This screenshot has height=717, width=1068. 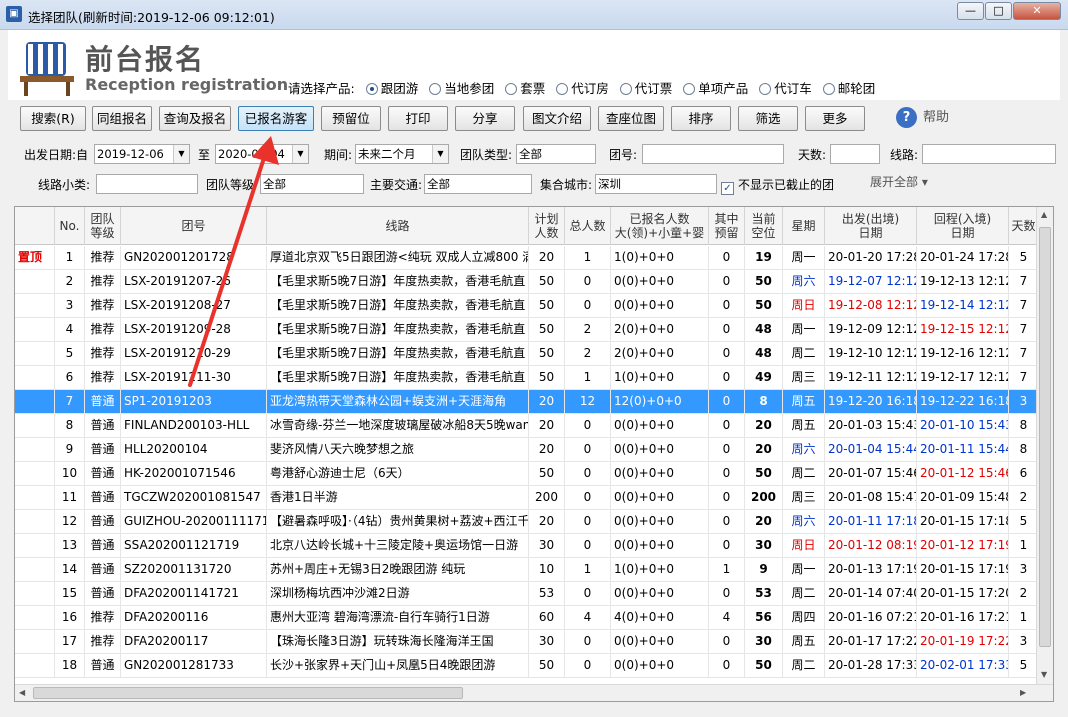 I want to click on team-no-input, so click(x=713, y=154).